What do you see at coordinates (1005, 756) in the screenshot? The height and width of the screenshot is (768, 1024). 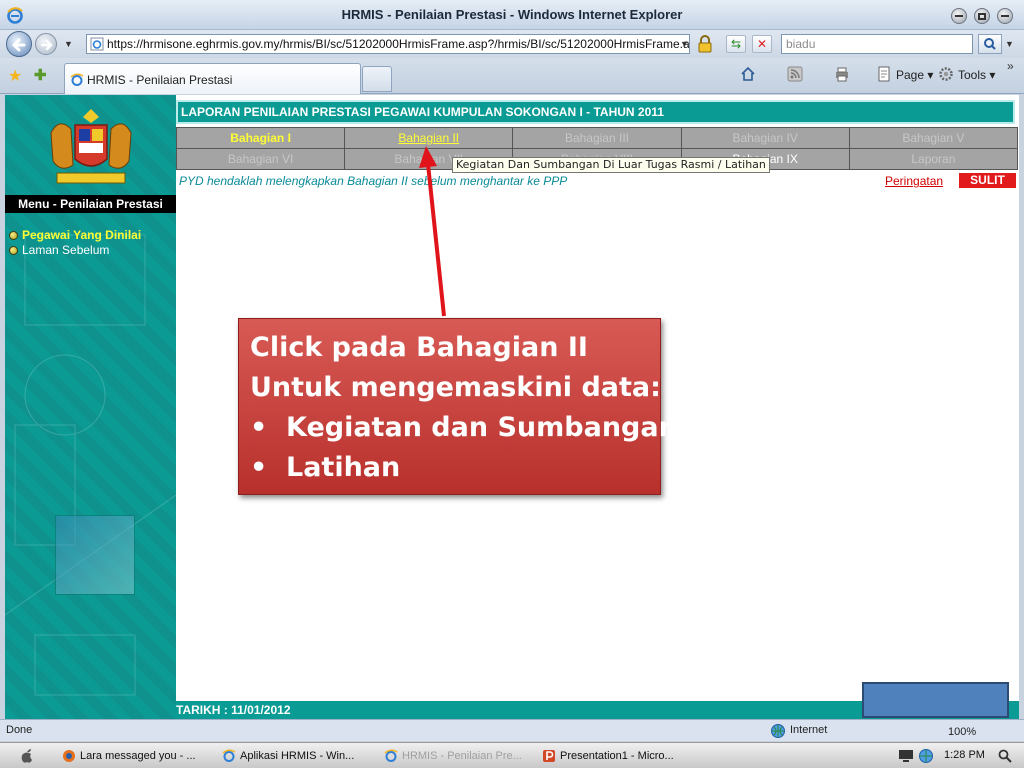 I see `spotlight-search-icon` at bounding box center [1005, 756].